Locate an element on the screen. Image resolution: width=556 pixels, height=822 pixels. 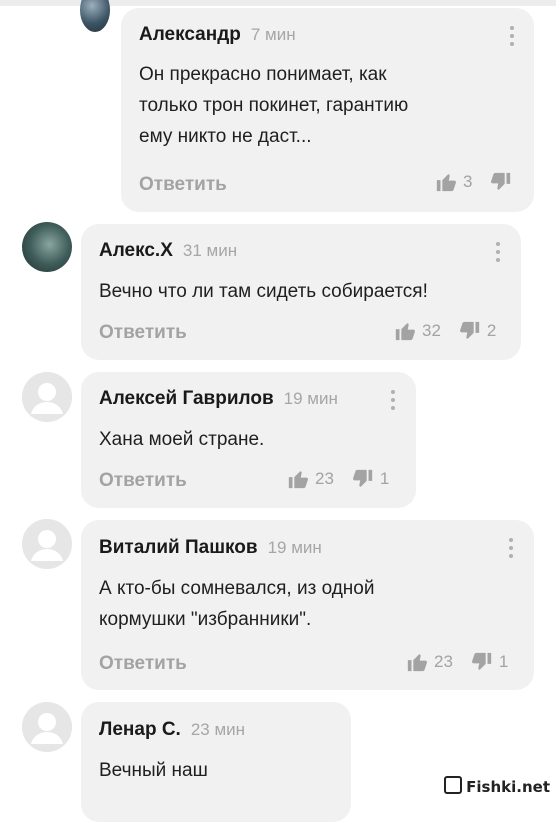
comment-text: Хана моей стране. is located at coordinates (182, 439).